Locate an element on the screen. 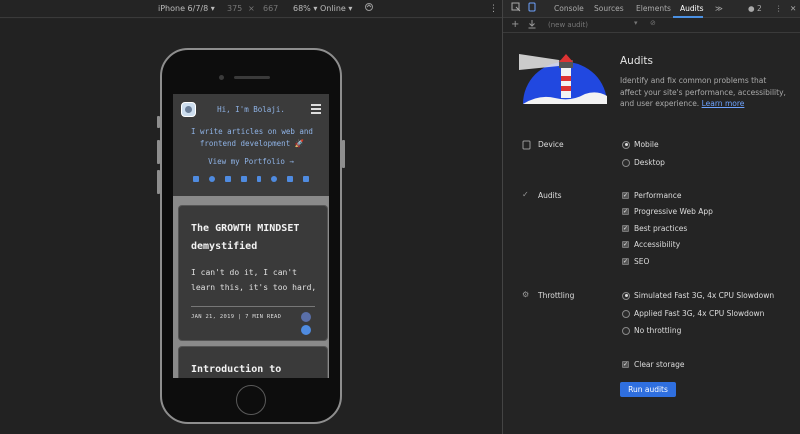 The image size is (800, 434). device-toggle-icon is located at coordinates (532, 8).